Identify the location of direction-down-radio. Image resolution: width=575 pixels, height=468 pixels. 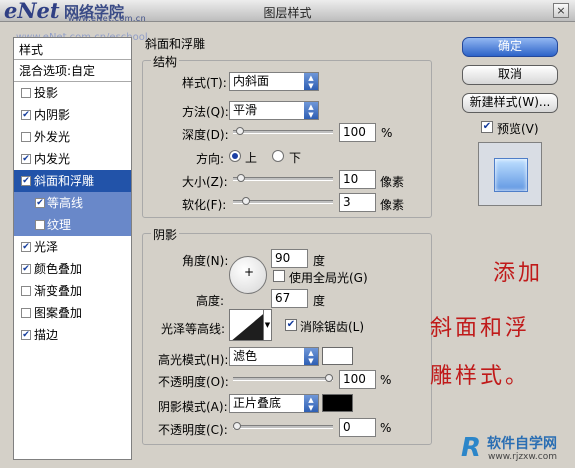
(278, 156).